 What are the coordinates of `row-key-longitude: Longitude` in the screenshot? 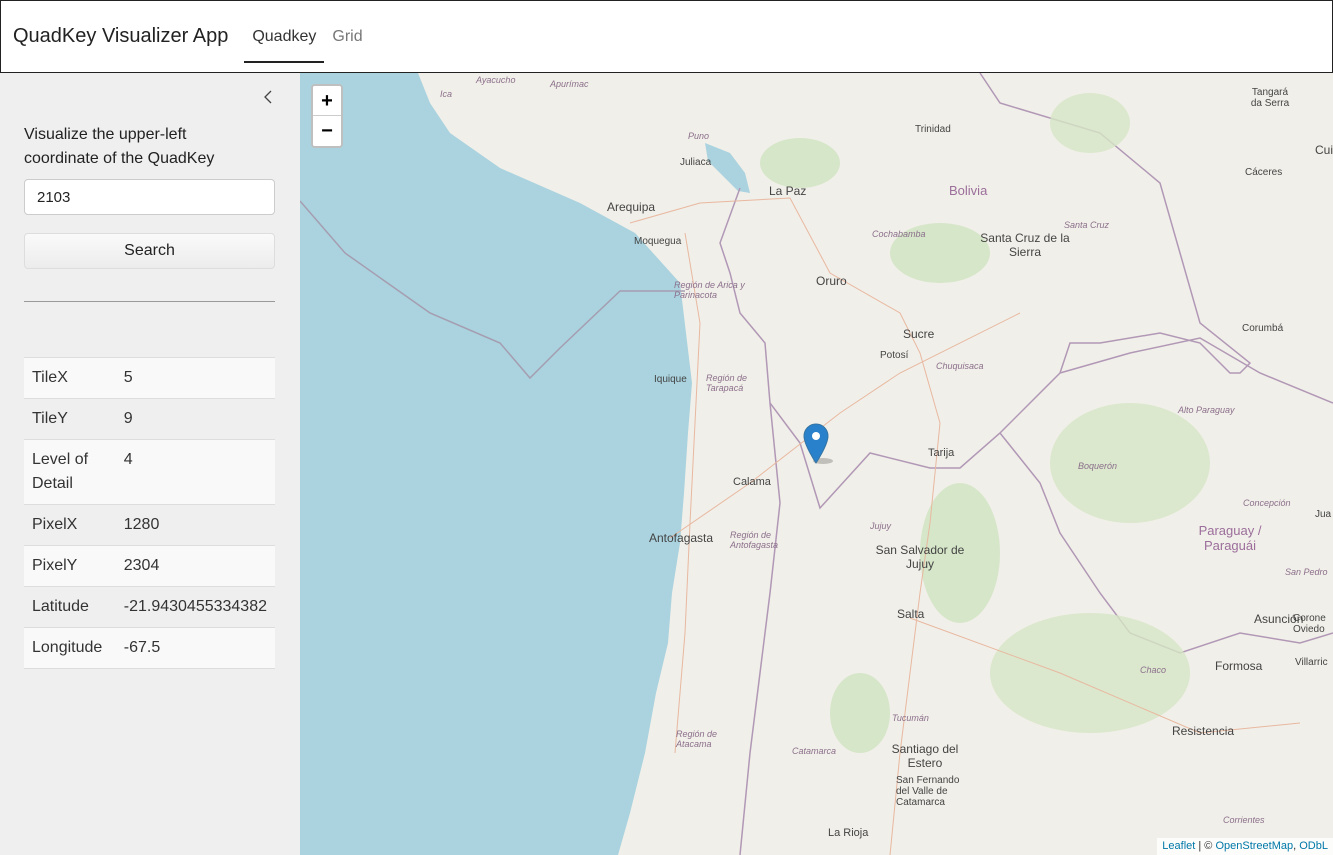 It's located at (70, 648).